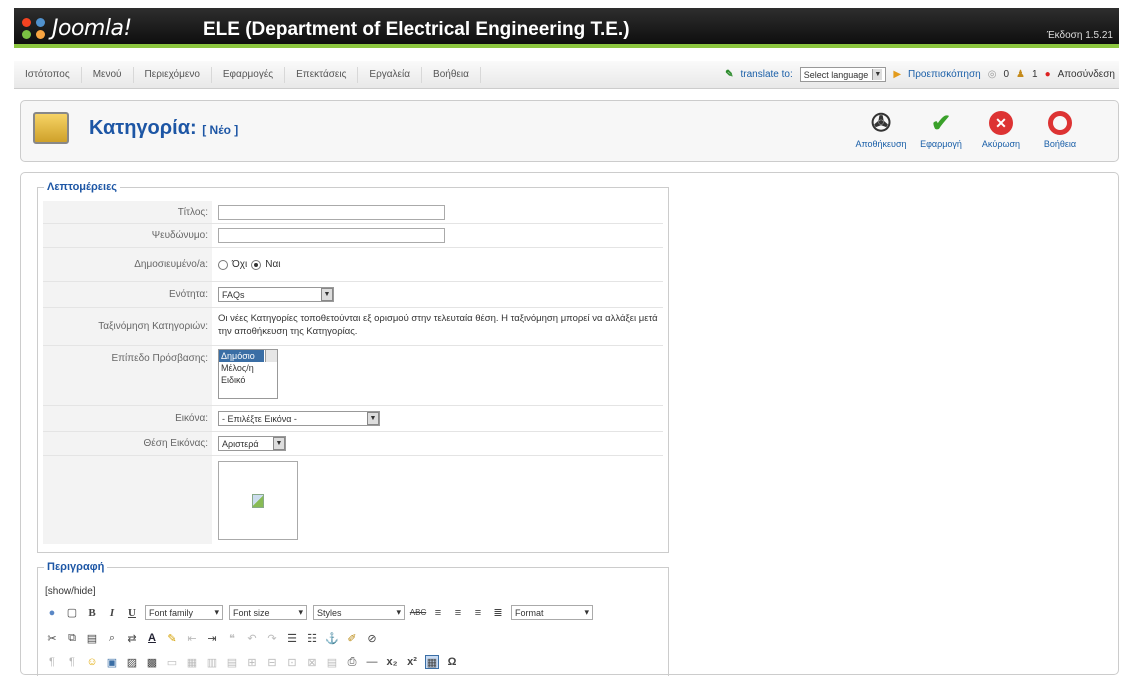 This screenshot has width=1132, height=676. I want to click on blockquote-icon: ❝, so click(232, 638).